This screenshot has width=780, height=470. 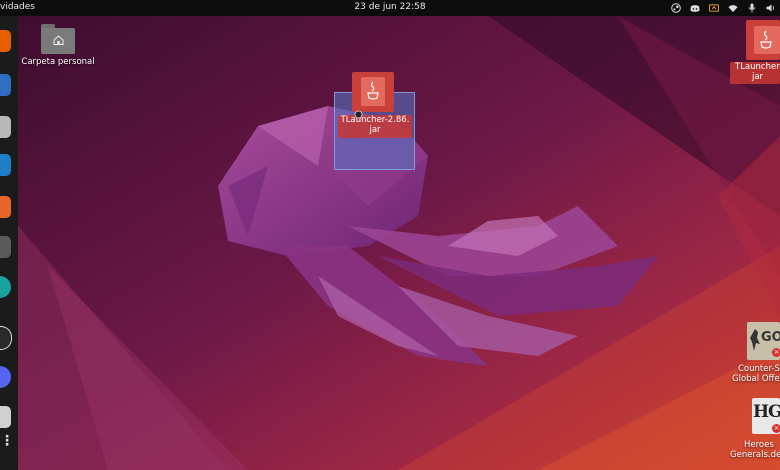 I want to click on heroes-icon-text: HG, so click(x=766, y=412).